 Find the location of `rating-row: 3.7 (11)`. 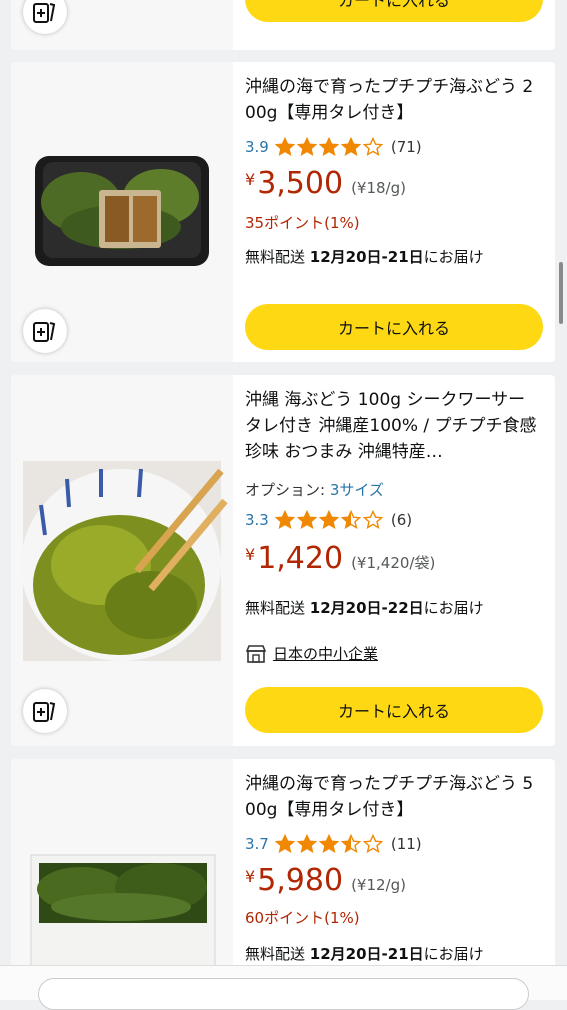

rating-row: 3.7 (11) is located at coordinates (333, 844).